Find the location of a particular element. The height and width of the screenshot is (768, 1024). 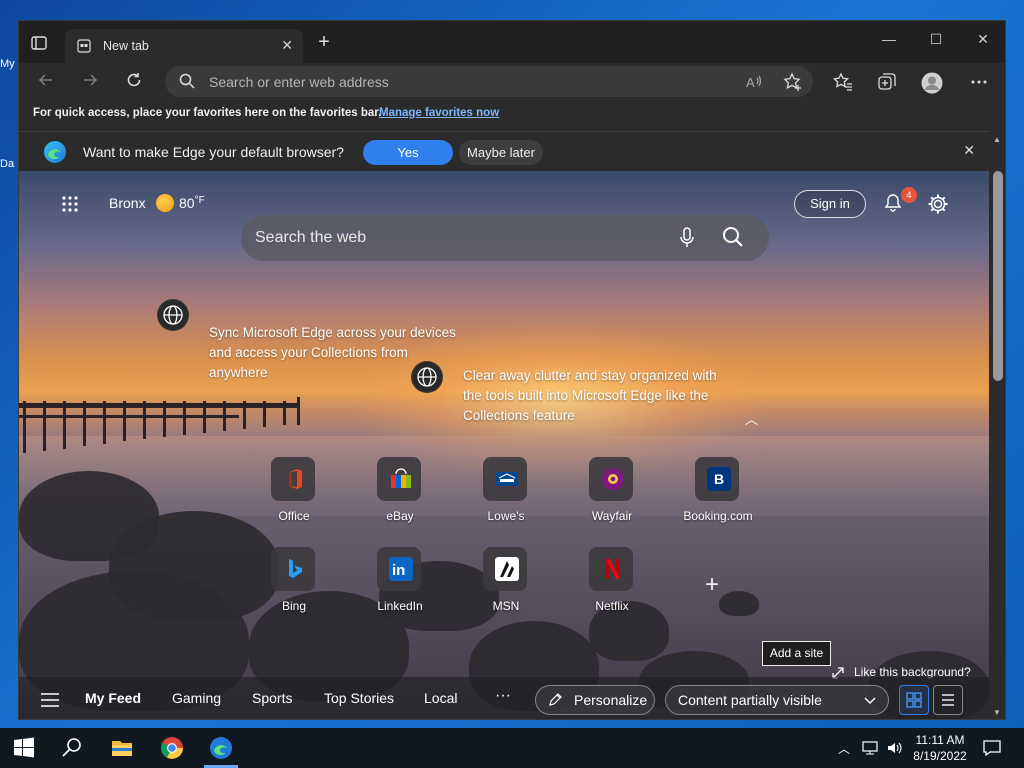

maybe-later-button: Maybe later is located at coordinates (501, 152).